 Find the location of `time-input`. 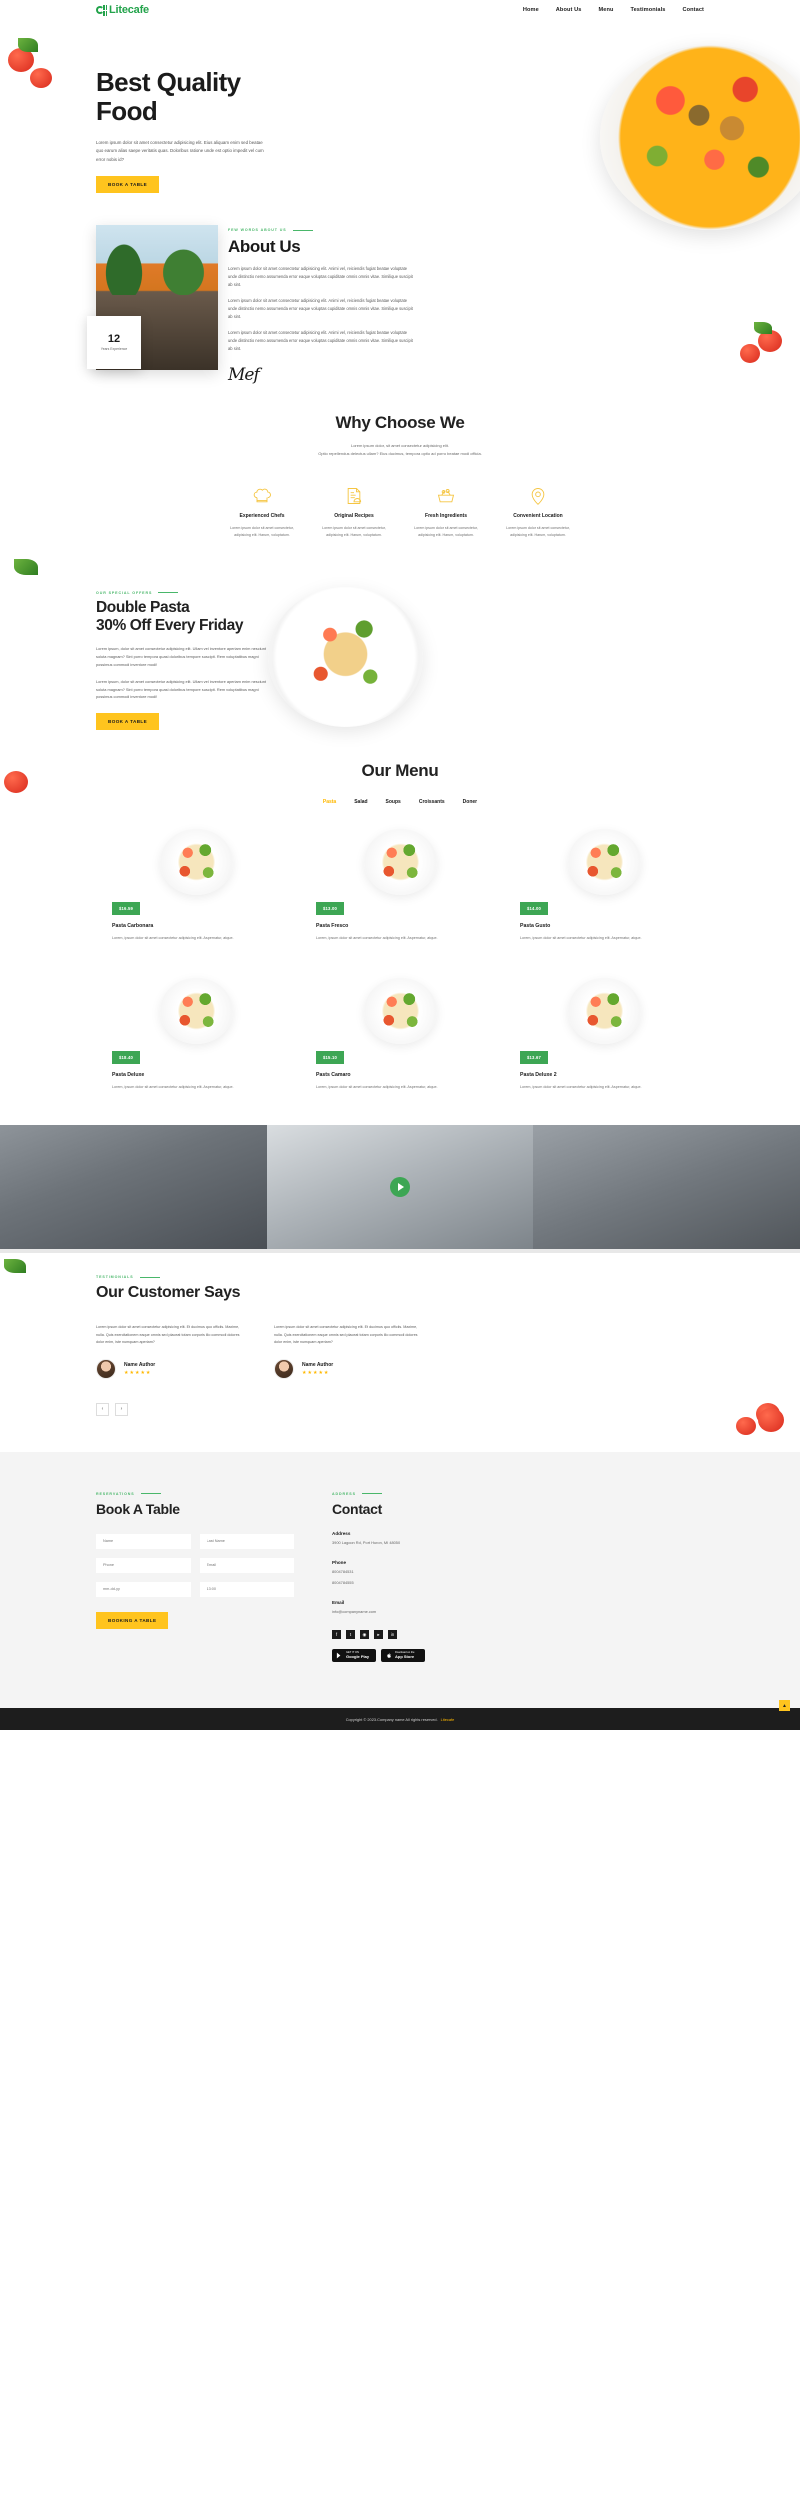

time-input is located at coordinates (246, 1589).